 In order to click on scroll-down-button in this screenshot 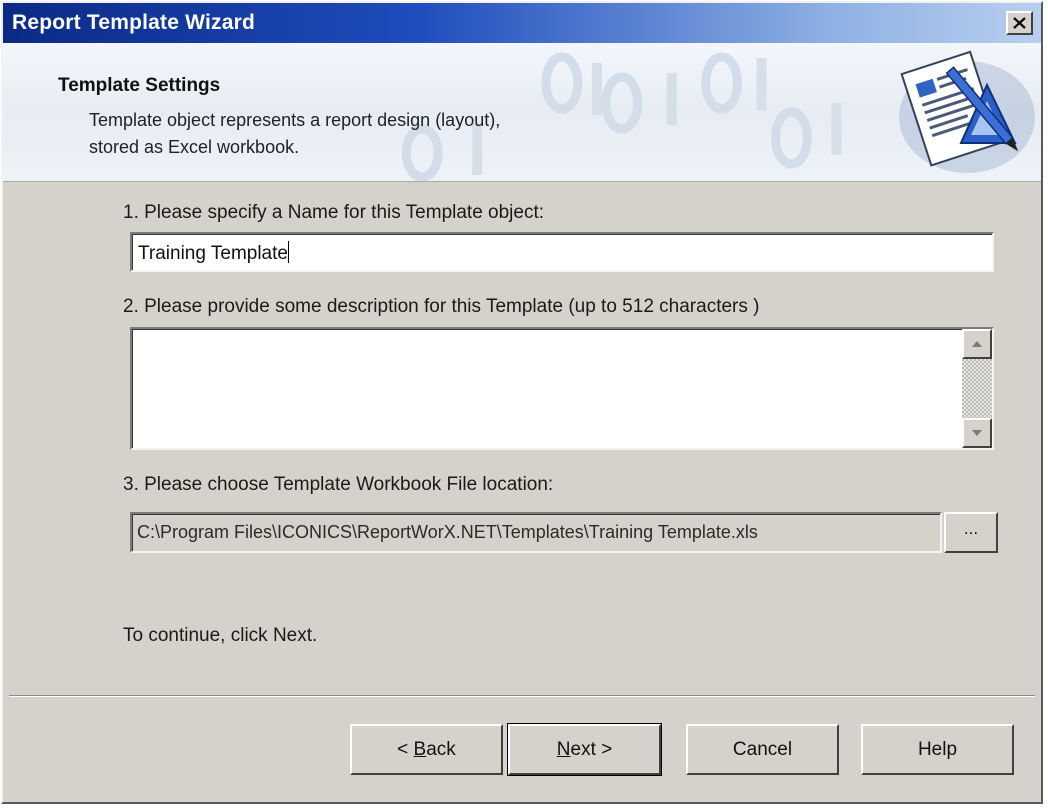, I will do `click(977, 433)`.